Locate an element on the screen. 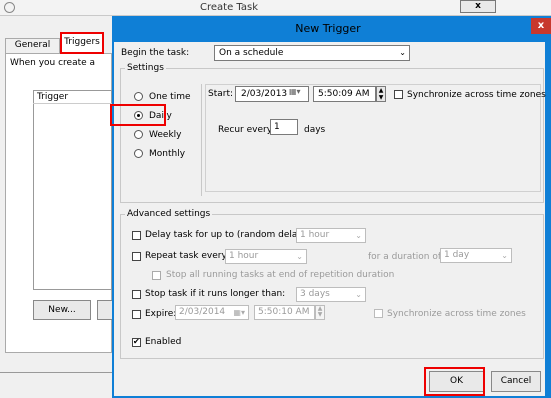 This screenshot has height=398, width=551. expire-time-field: 5:50:10 AM is located at coordinates (284, 312).